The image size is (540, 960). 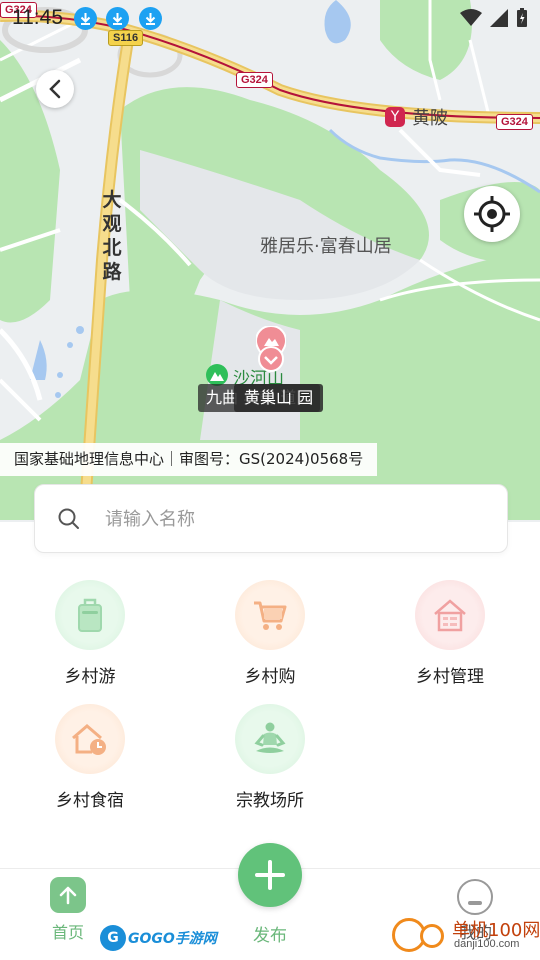 I want to click on search-input, so click(x=295, y=519).